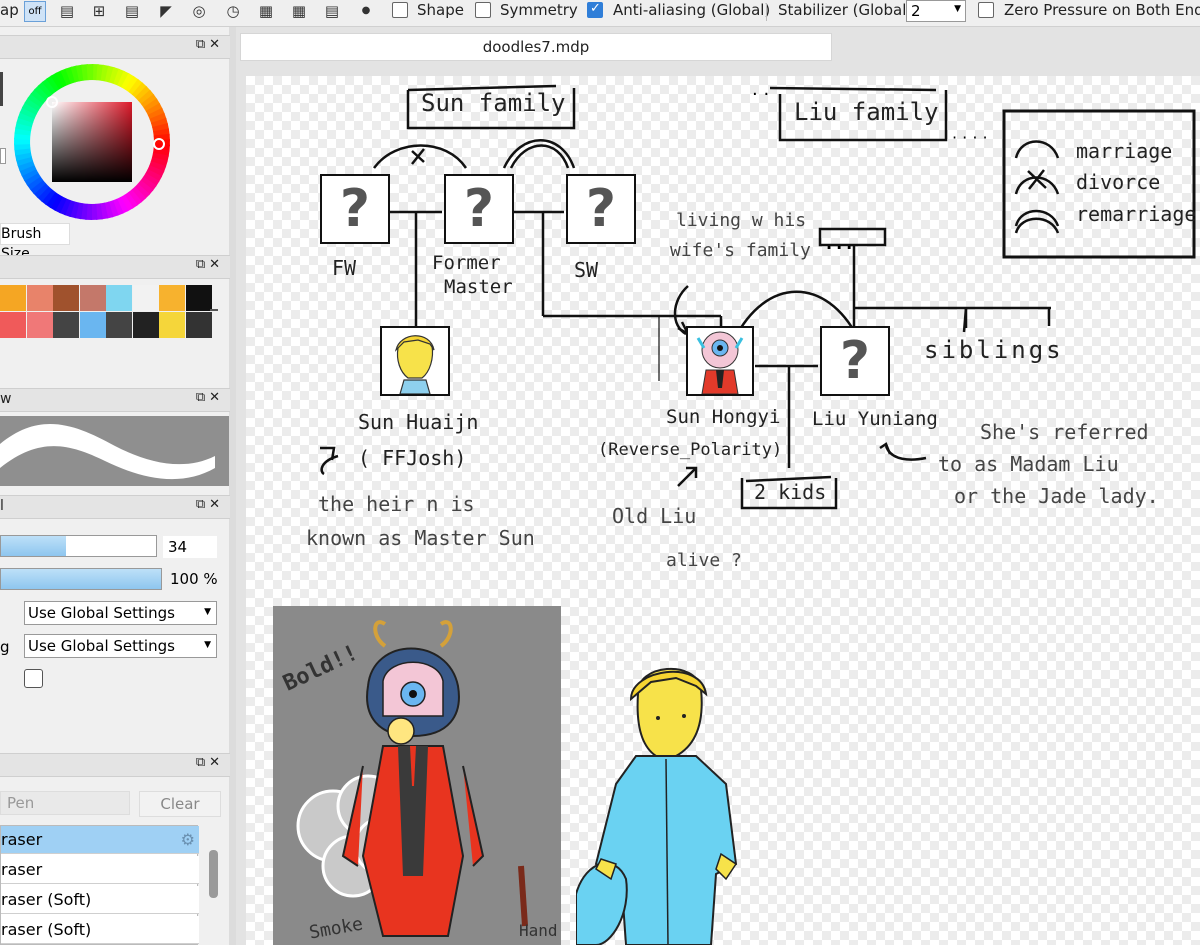 The image size is (1200, 945). I want to click on legend-remarriage: remarriage, so click(1136, 214).